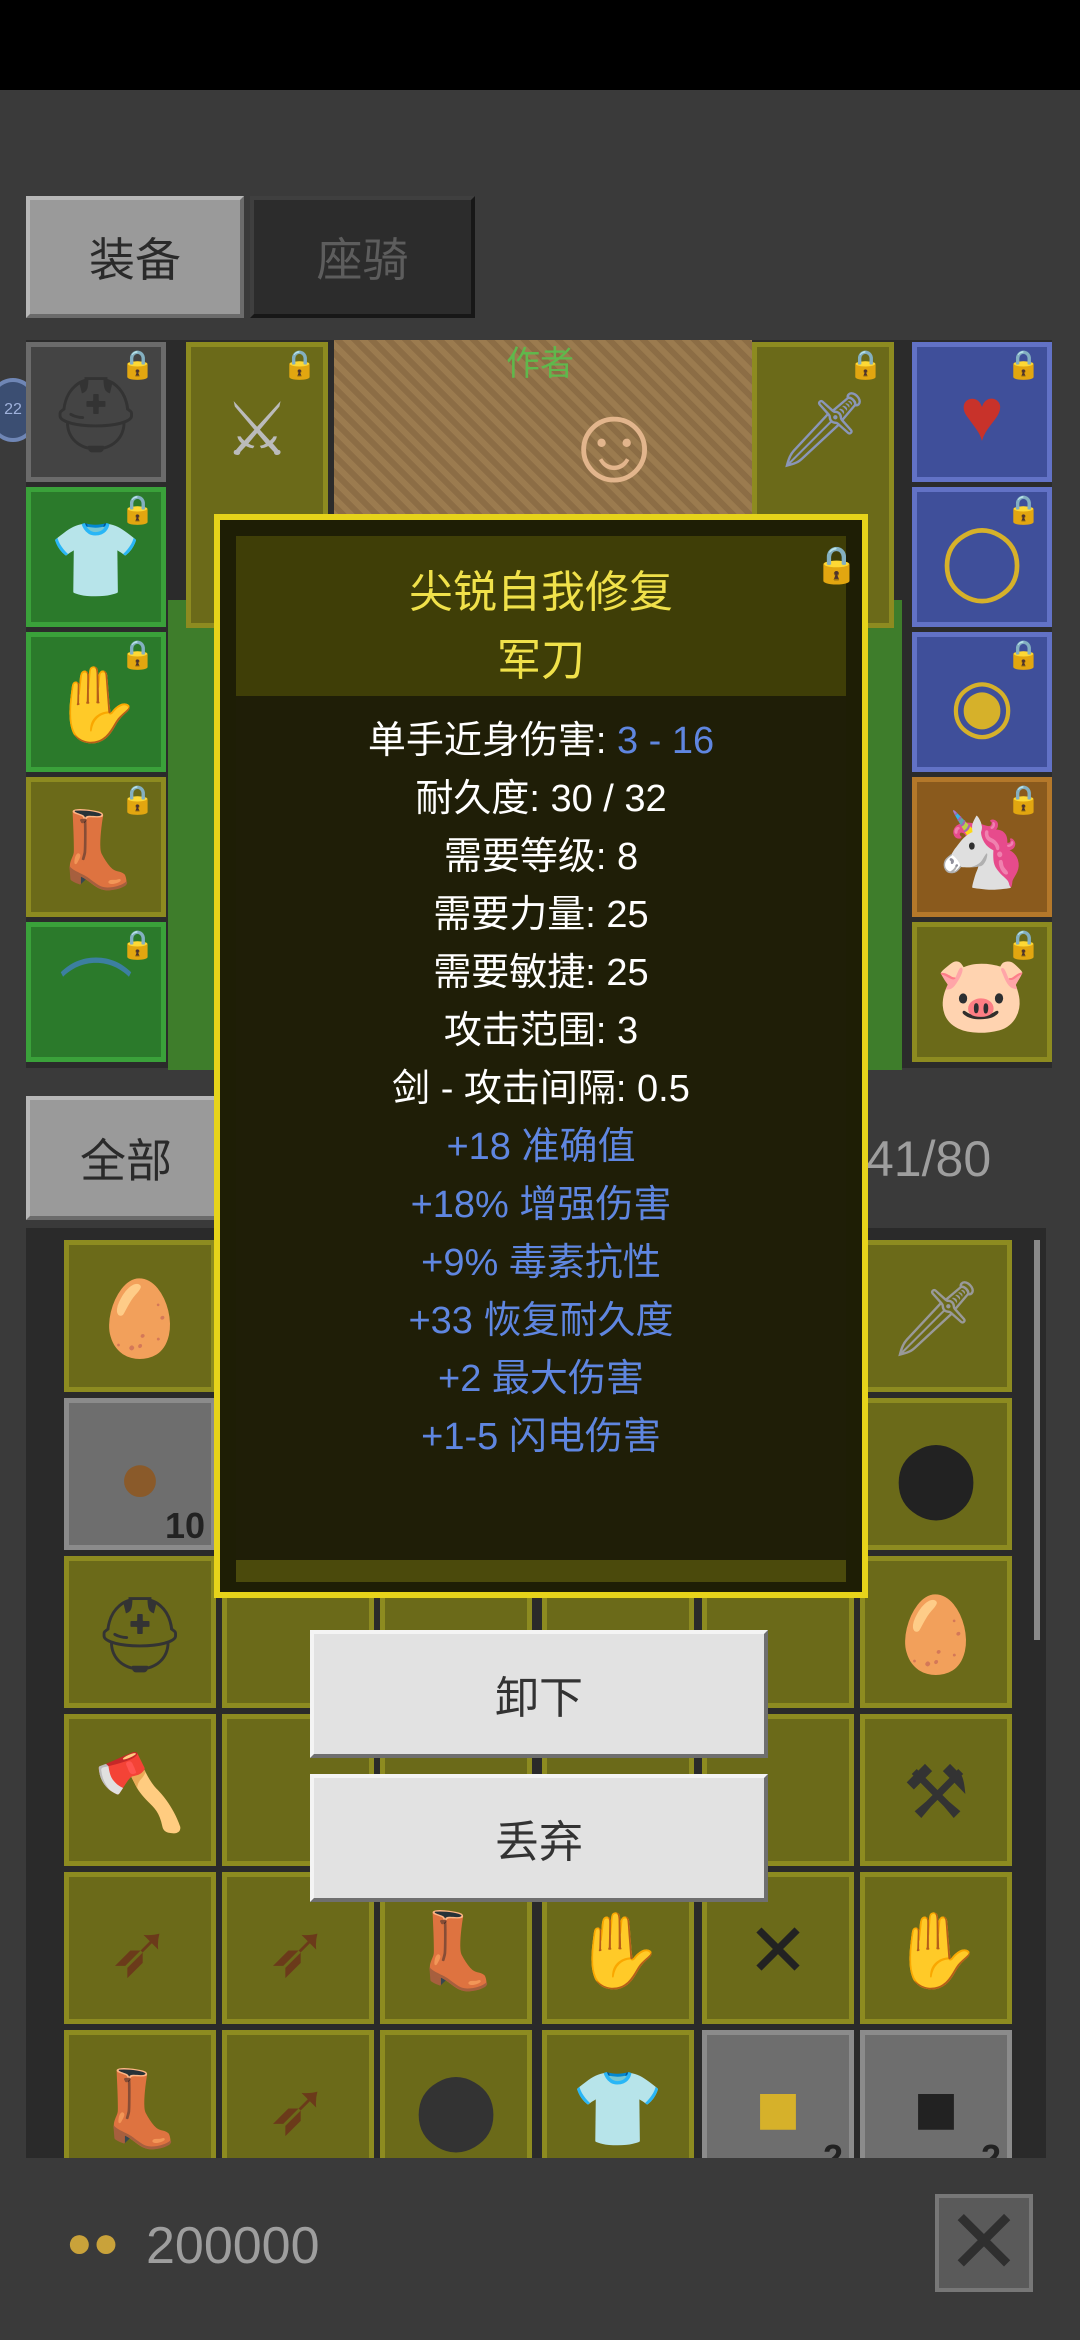  I want to click on ring-slot-1: 🔒 ◯, so click(982, 557).